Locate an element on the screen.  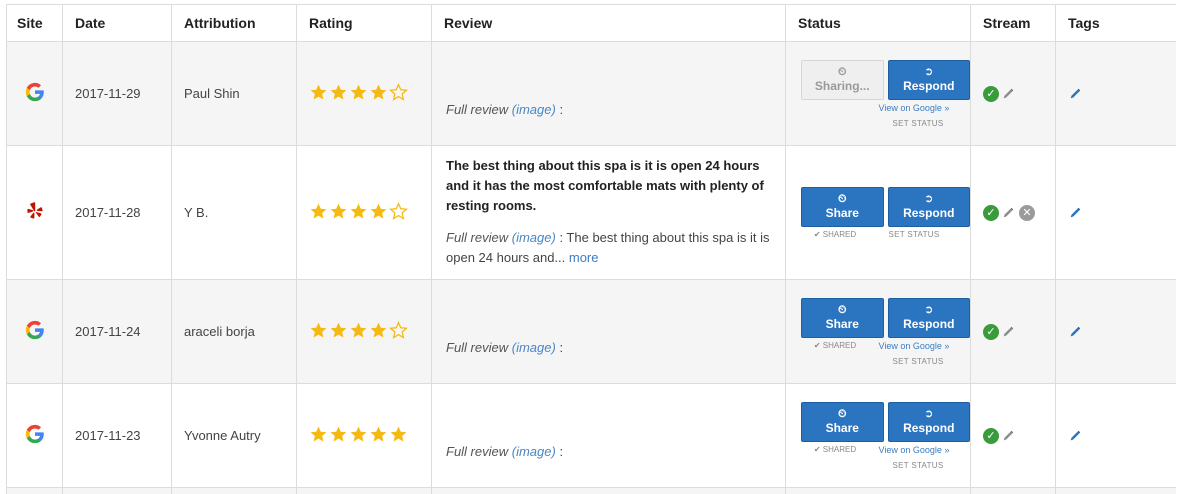
column-header-status: Status is located at coordinates (878, 23).